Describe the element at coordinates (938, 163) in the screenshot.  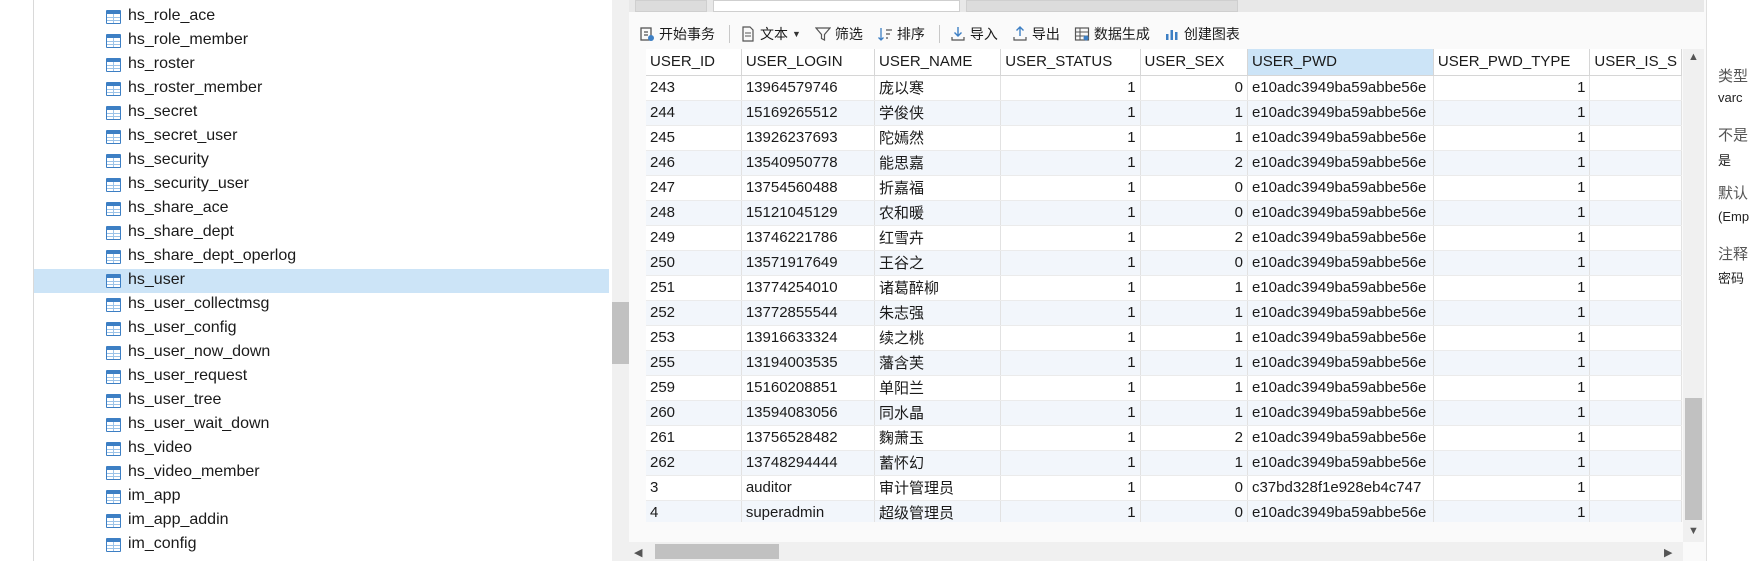
I see `table-cell: 能思嘉` at that location.